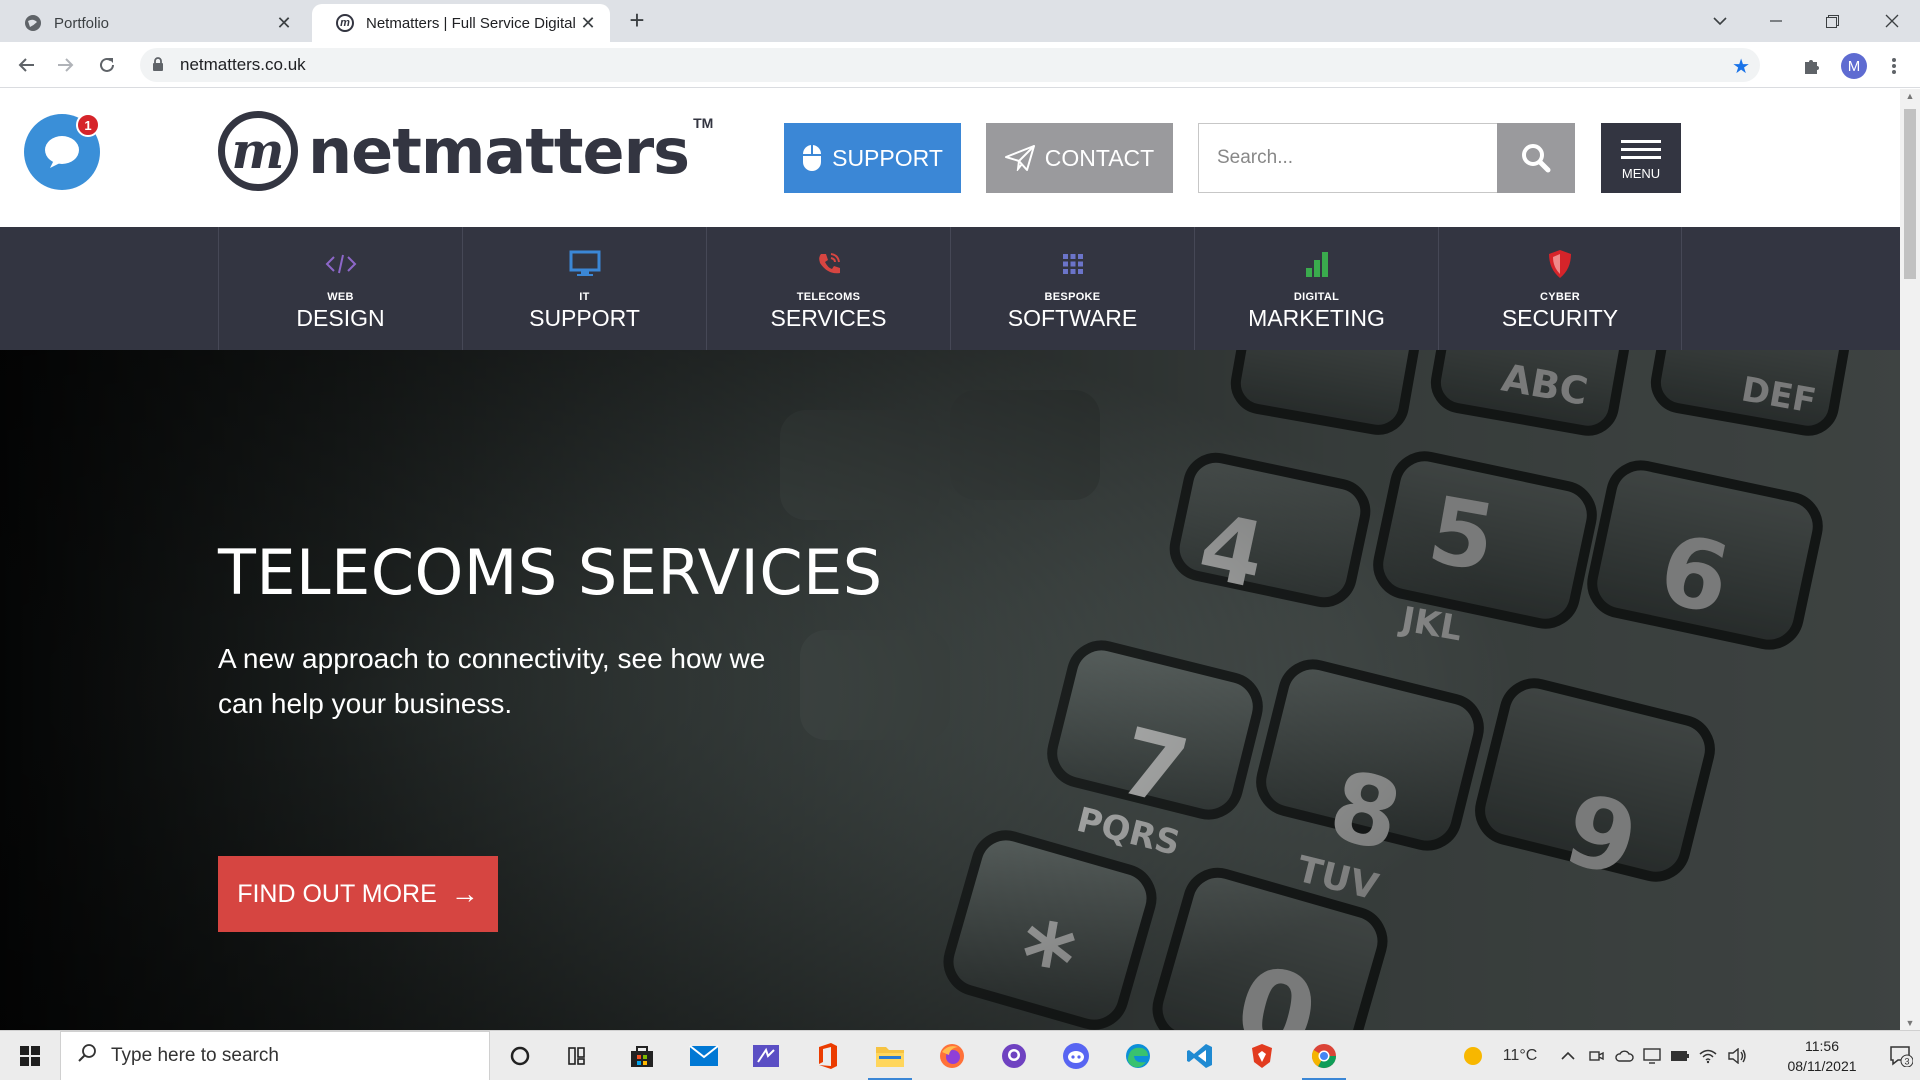  Describe the element at coordinates (812, 158) in the screenshot. I see `mouse-icon` at that location.